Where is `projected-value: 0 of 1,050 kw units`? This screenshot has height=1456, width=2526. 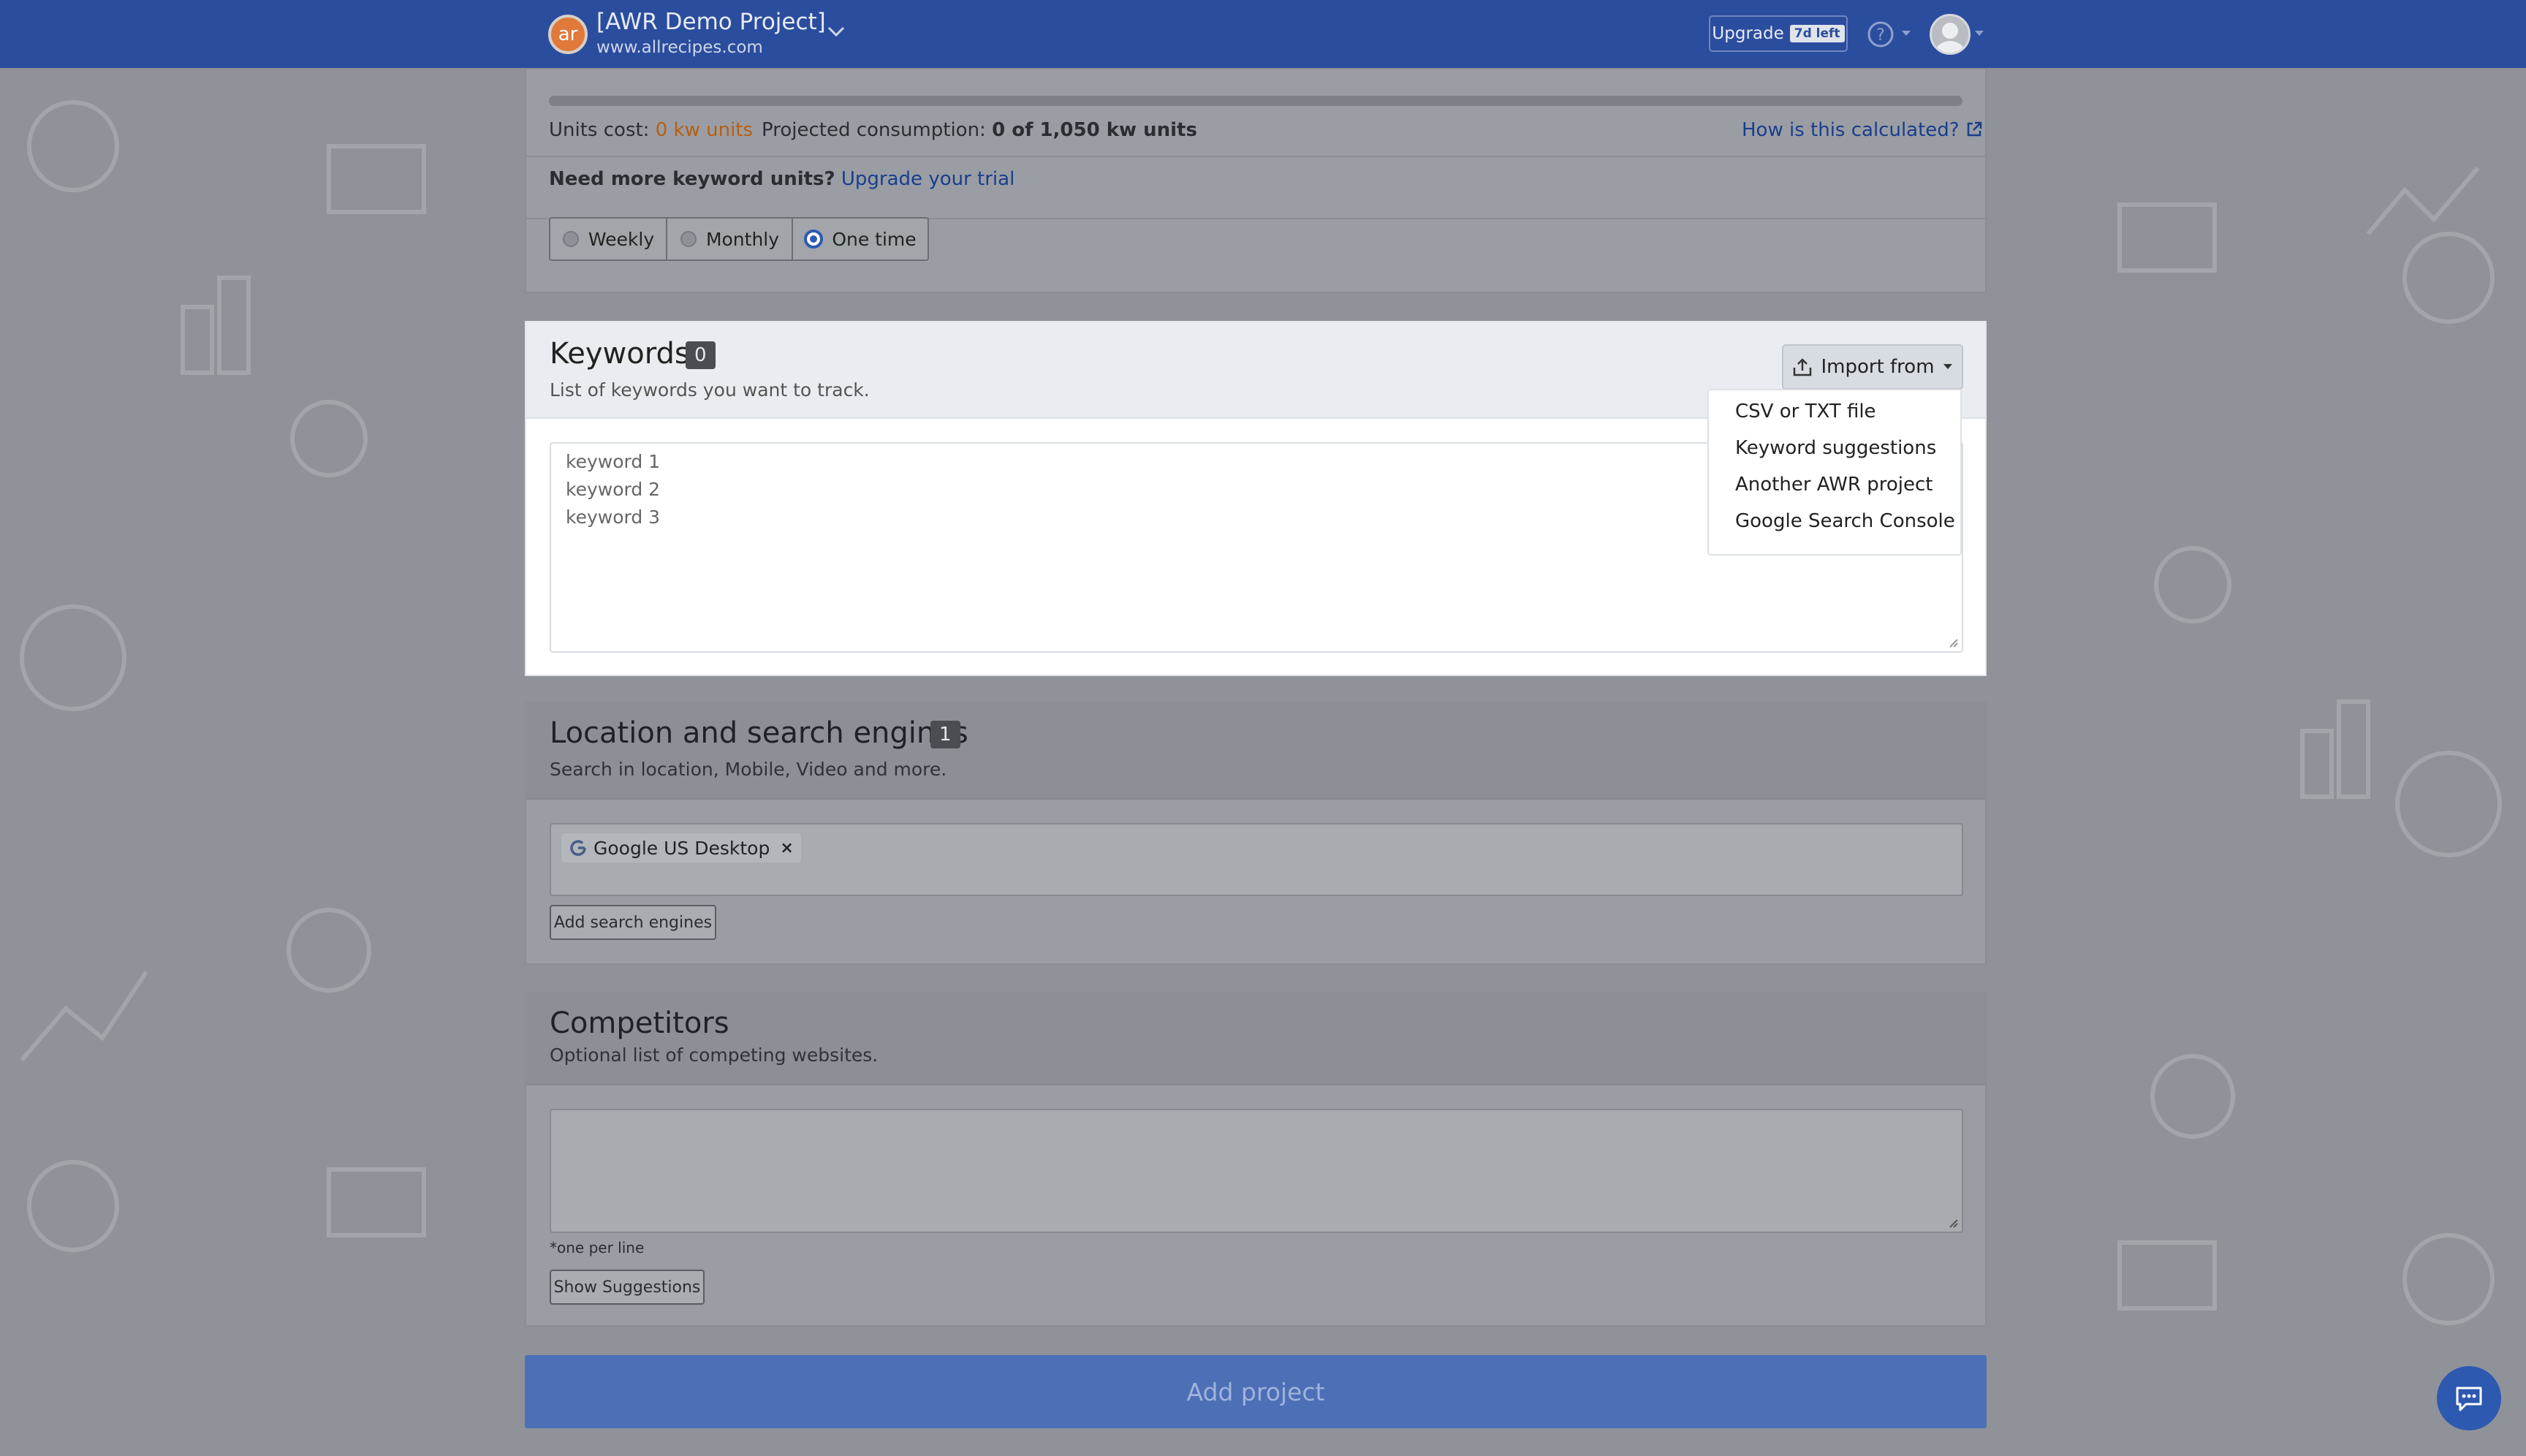
projected-value: 0 of 1,050 kw units is located at coordinates (1094, 130).